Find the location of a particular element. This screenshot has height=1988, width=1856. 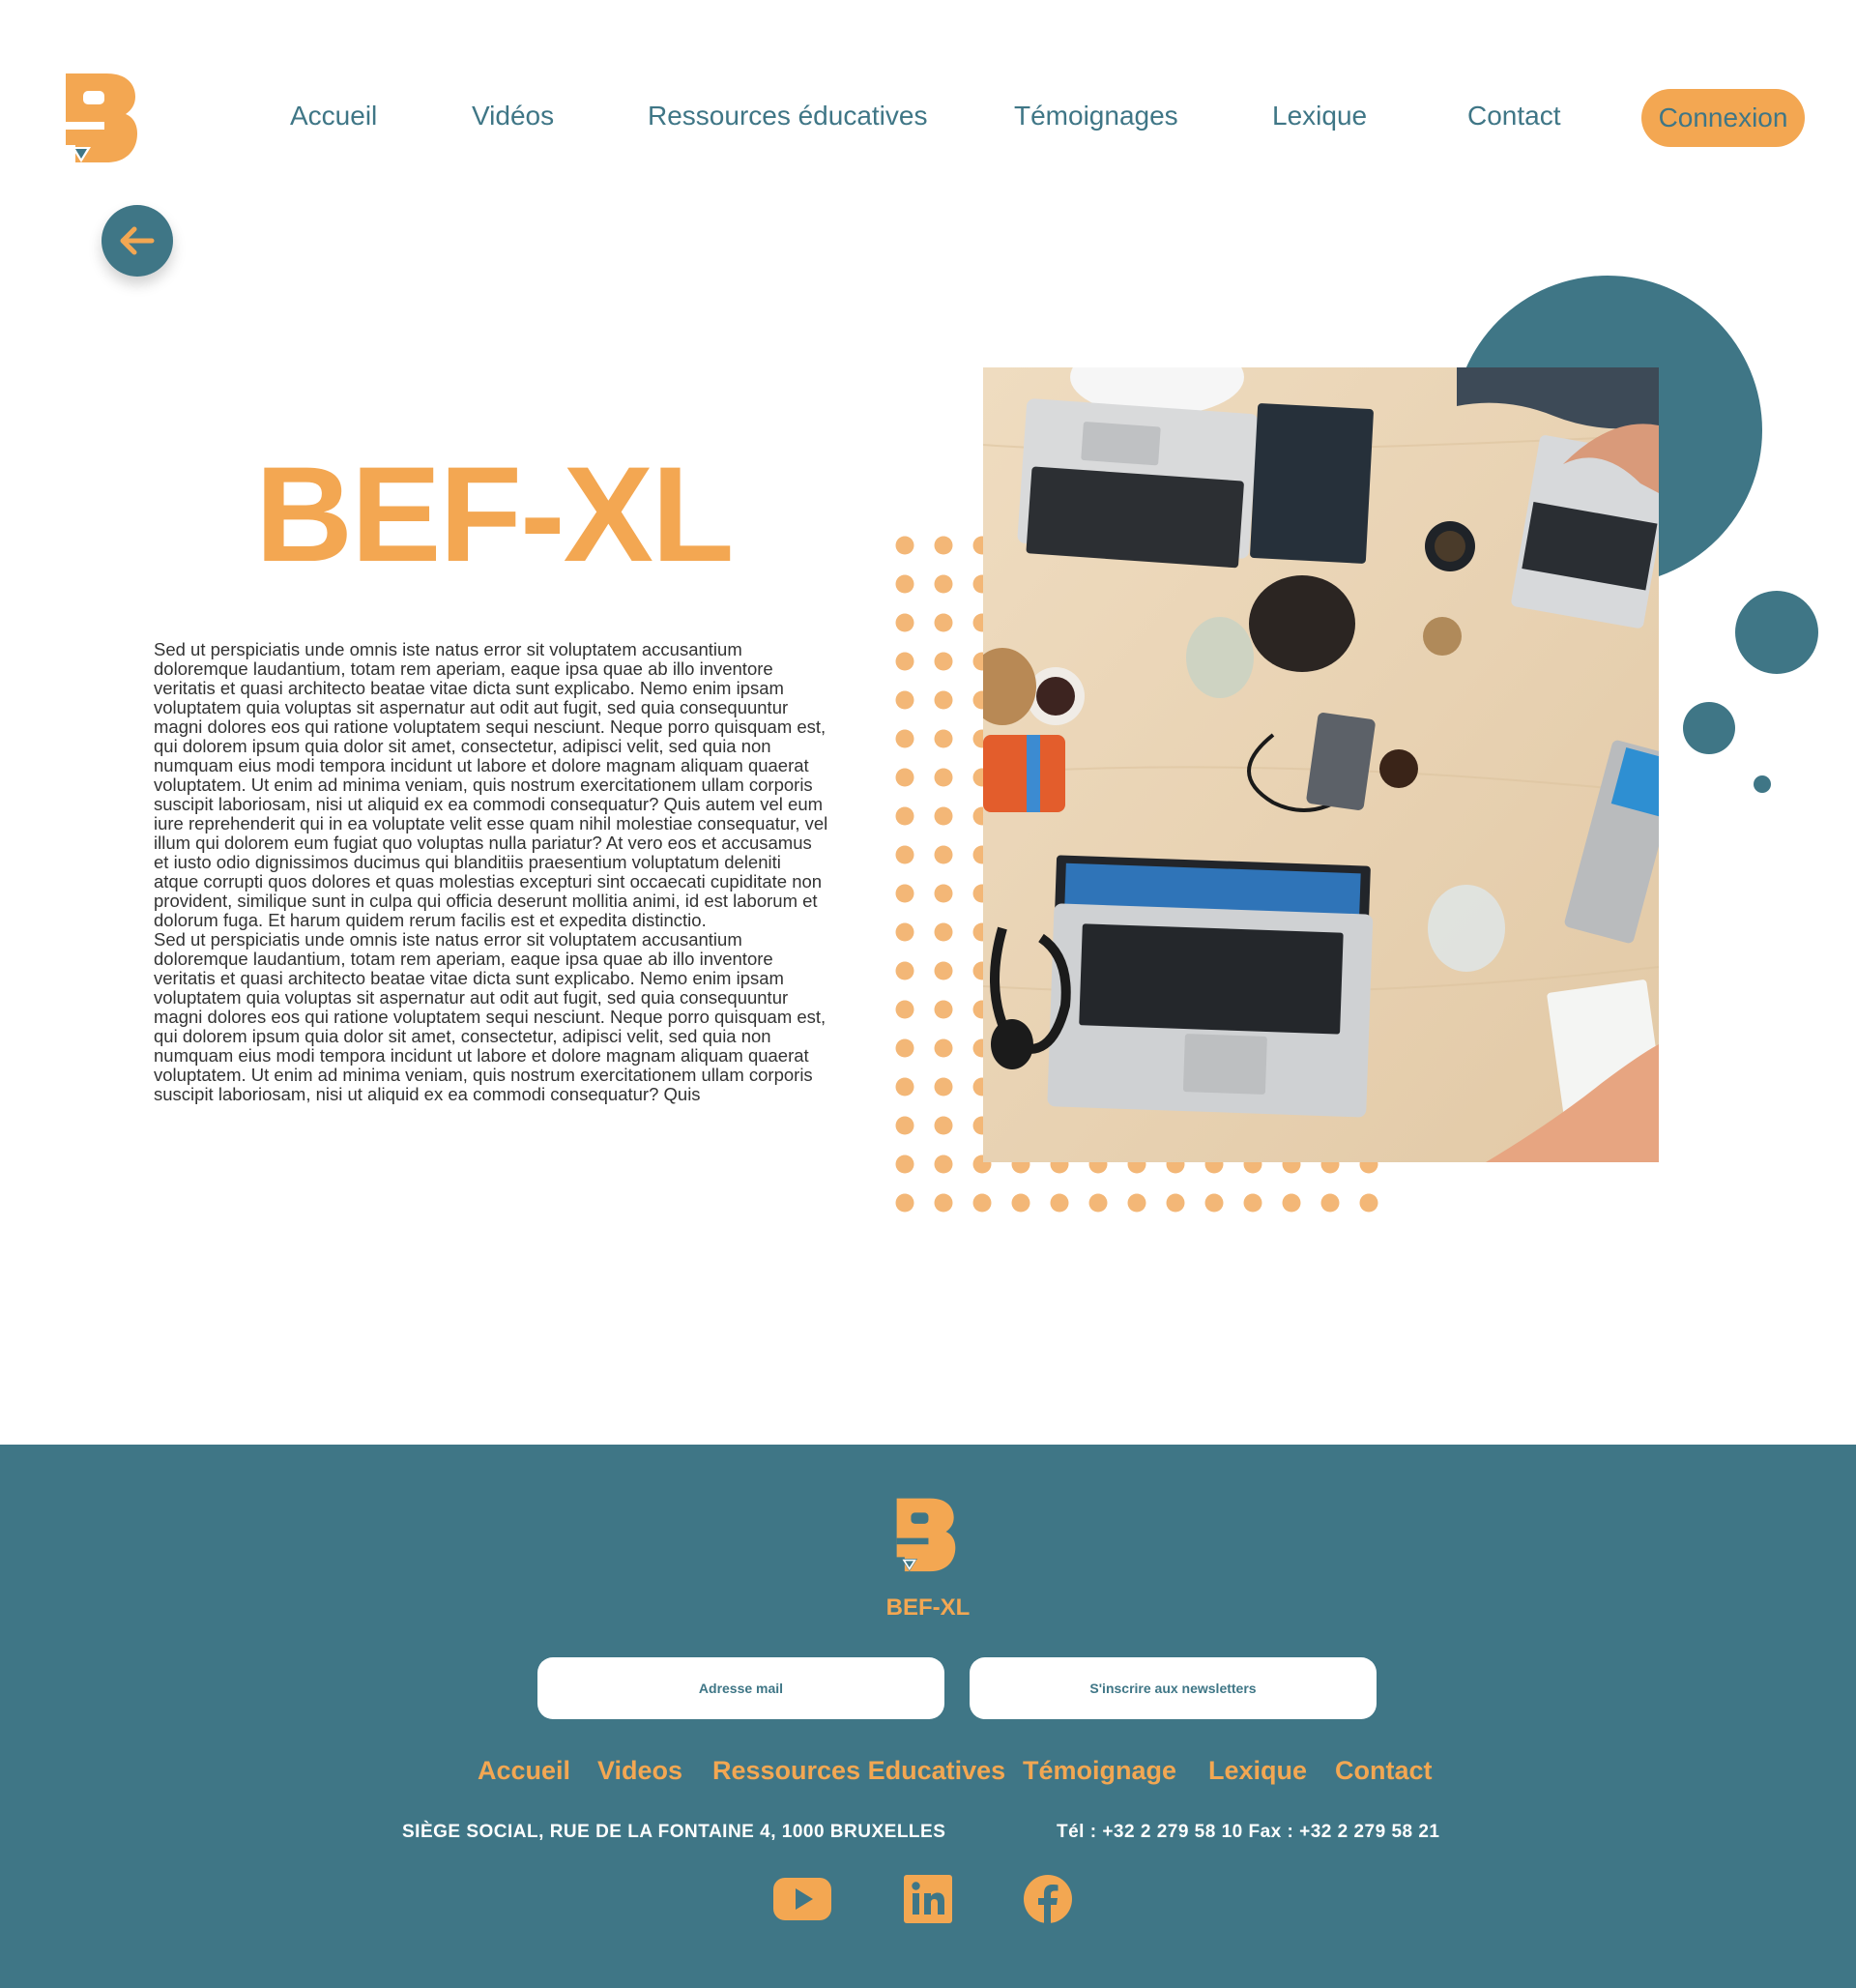

youtube-link is located at coordinates (802, 1899).